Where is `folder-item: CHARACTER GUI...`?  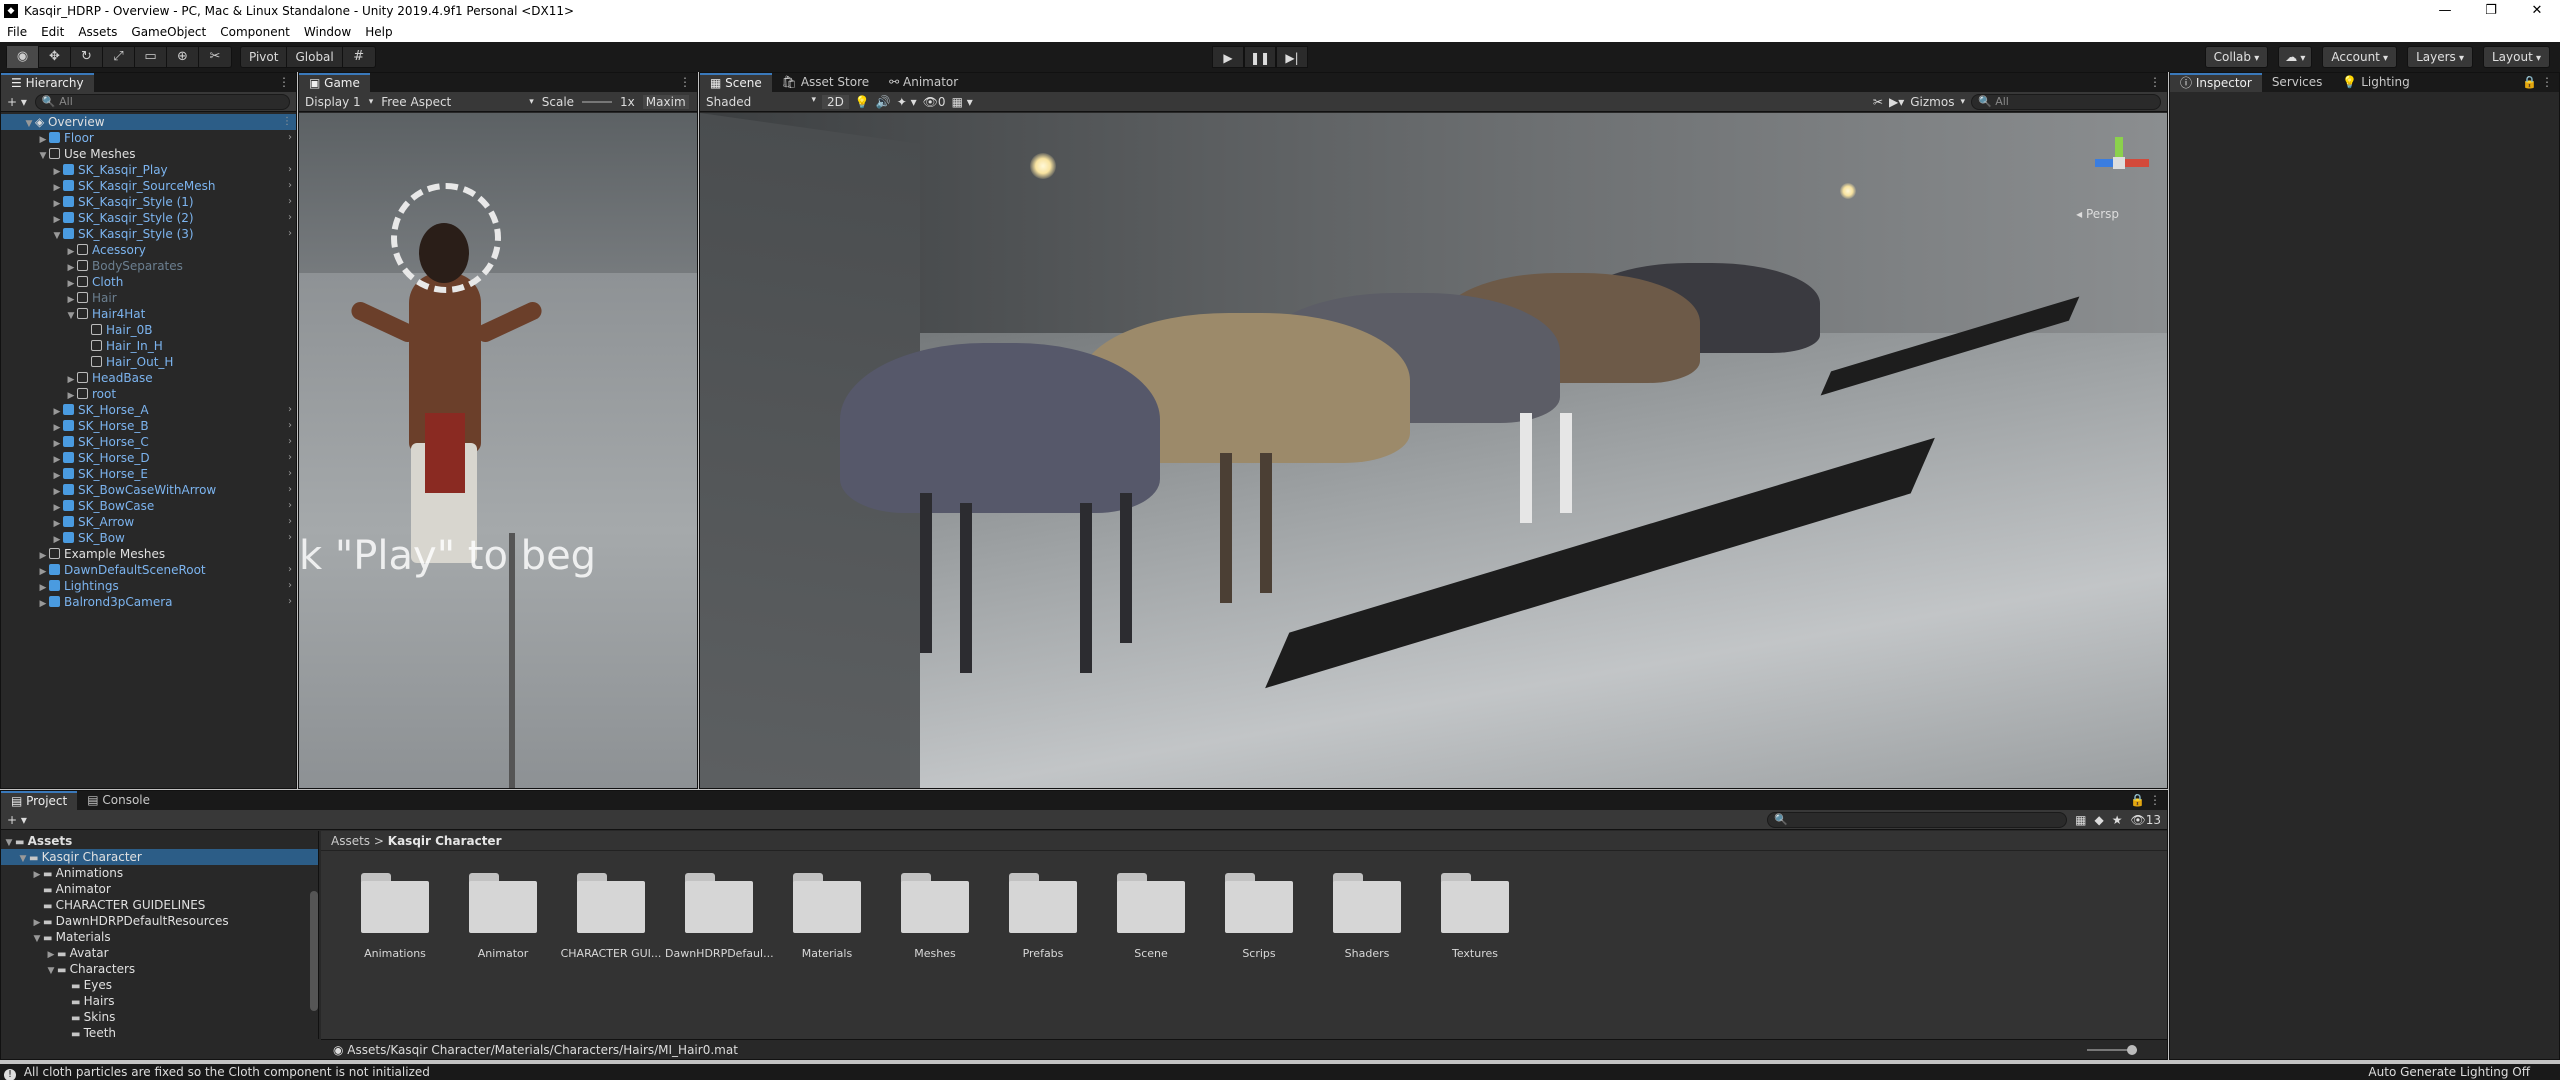
folder-item: CHARACTER GUI... is located at coordinates (611, 916).